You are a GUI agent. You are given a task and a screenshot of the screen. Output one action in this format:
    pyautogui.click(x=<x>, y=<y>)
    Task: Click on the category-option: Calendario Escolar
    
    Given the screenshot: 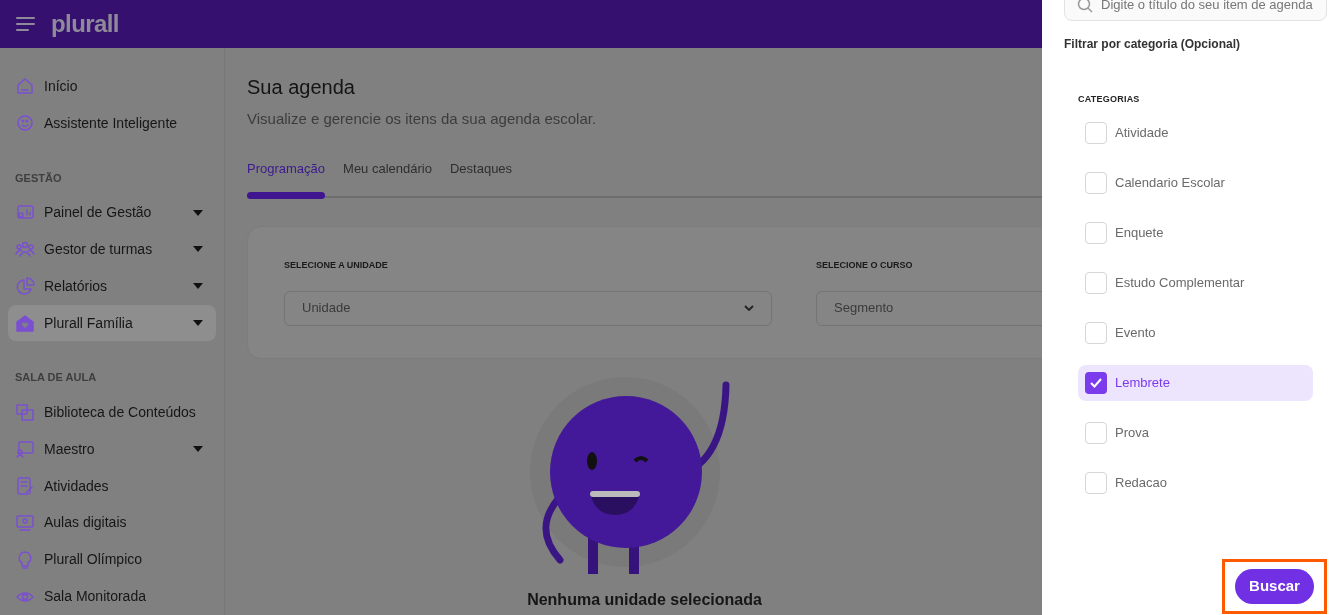 What is the action you would take?
    pyautogui.click(x=1195, y=182)
    